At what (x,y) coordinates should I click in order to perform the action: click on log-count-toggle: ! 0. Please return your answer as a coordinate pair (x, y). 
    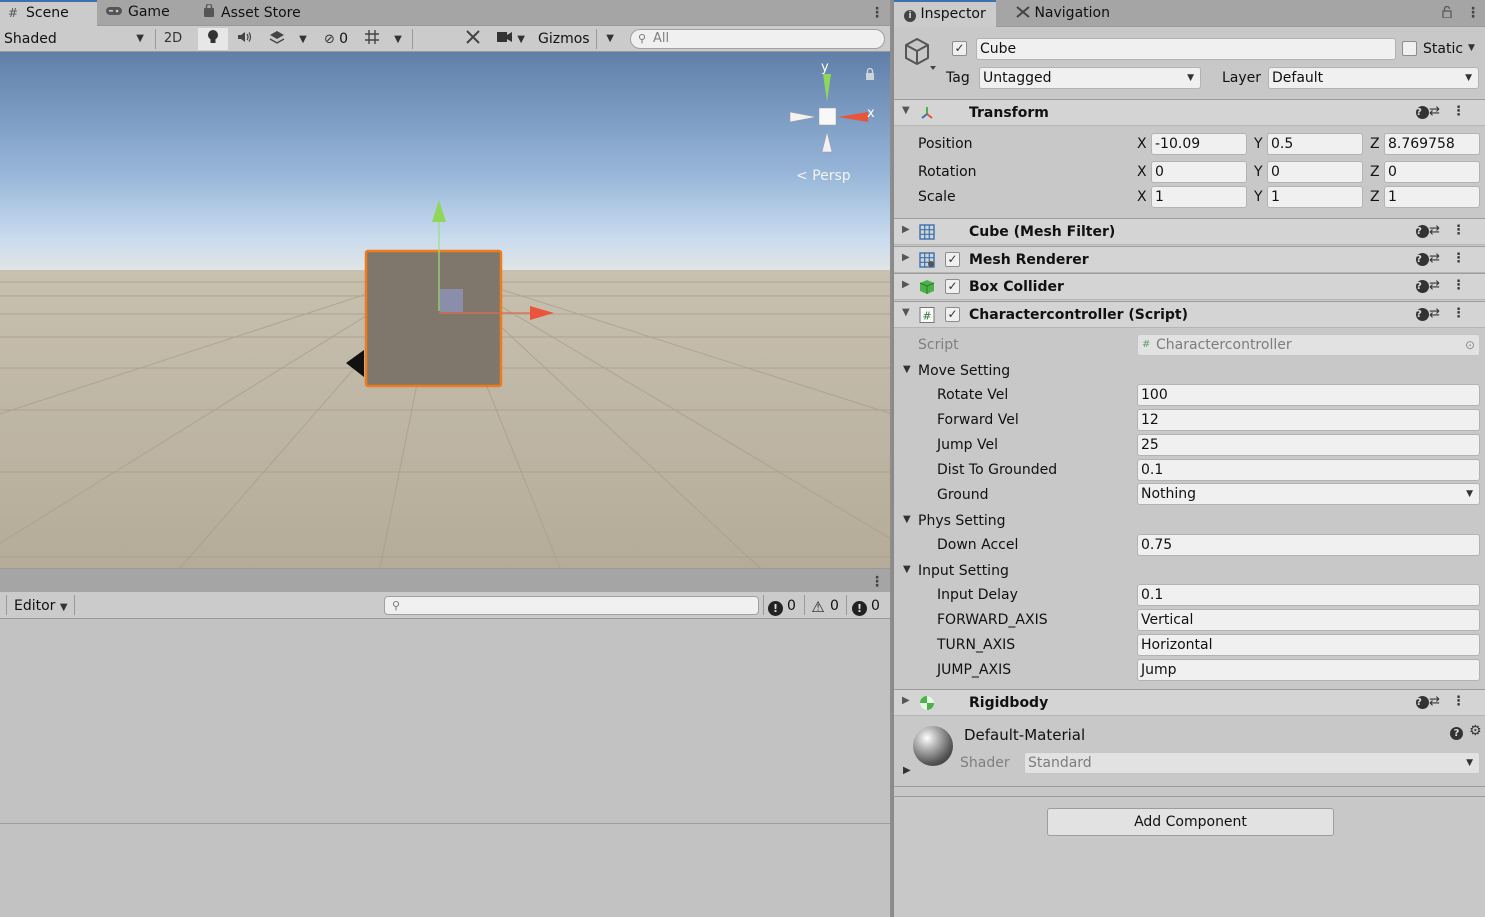
    Looking at the image, I should click on (782, 606).